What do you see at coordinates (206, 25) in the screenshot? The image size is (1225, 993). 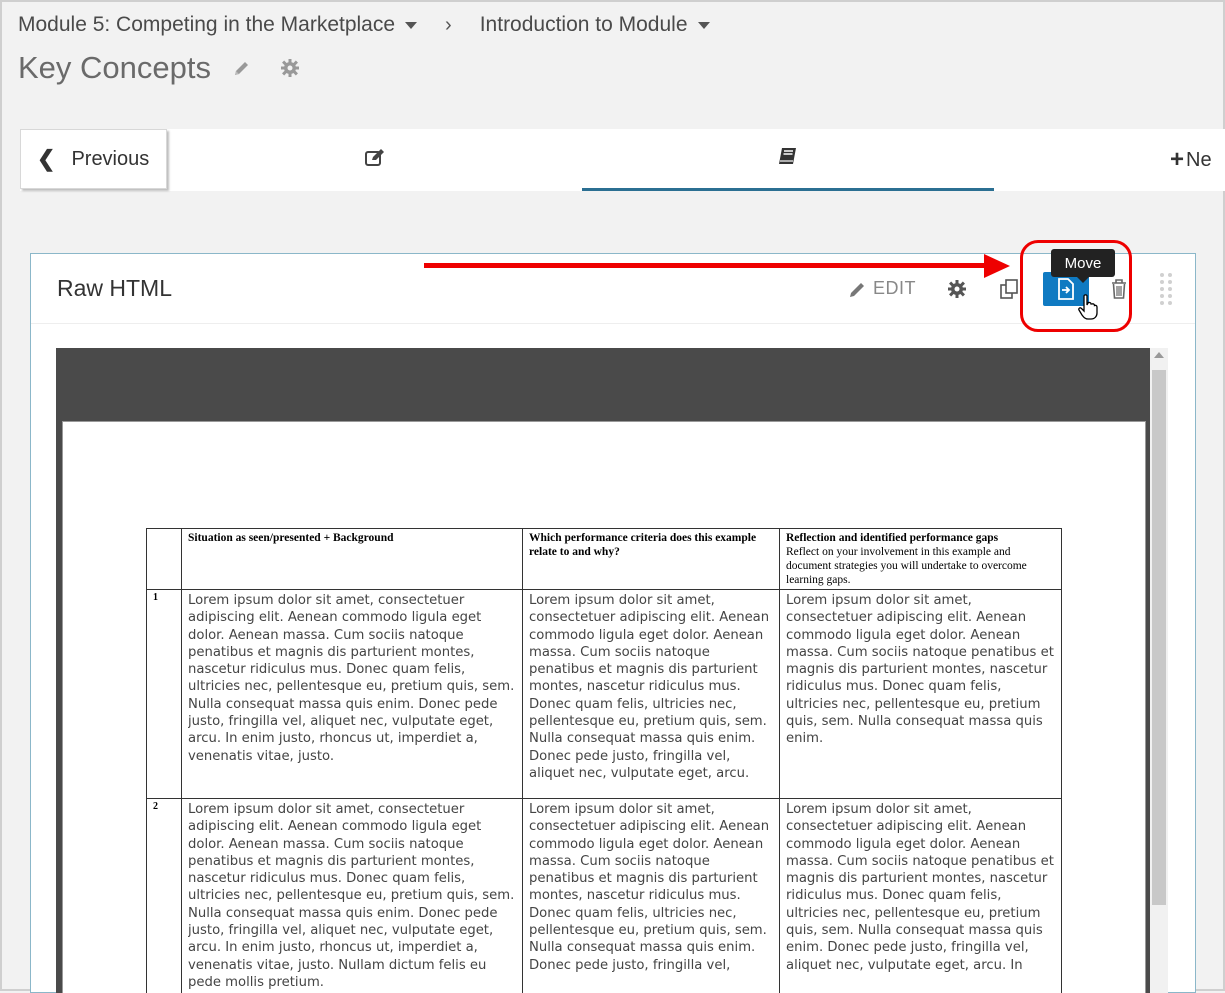 I see `breadcrumb-module-label: Module 5: Competing in the Marketplace` at bounding box center [206, 25].